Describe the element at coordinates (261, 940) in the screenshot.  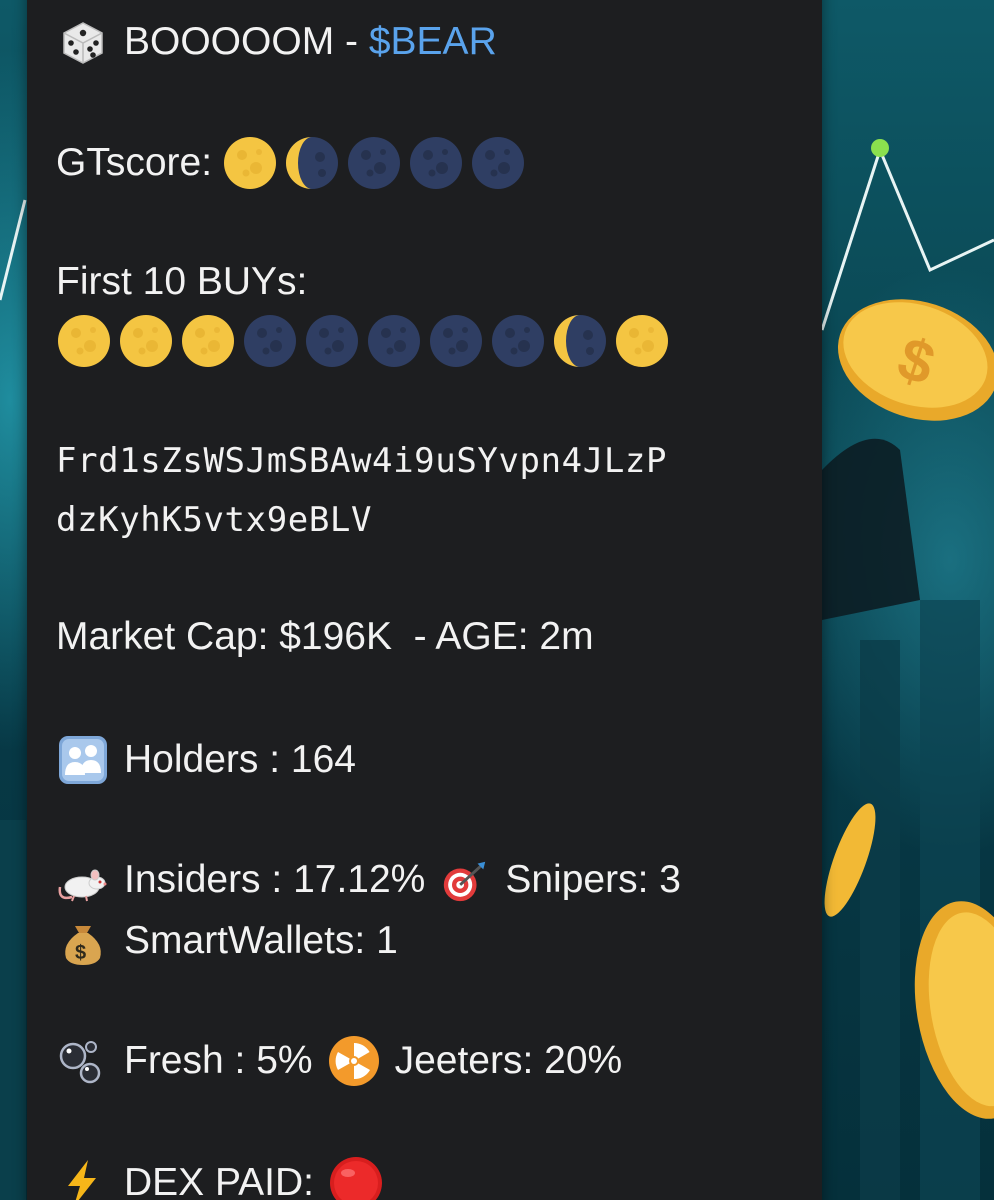
I see `smart-wallets-text: SmartWallets: 1` at that location.